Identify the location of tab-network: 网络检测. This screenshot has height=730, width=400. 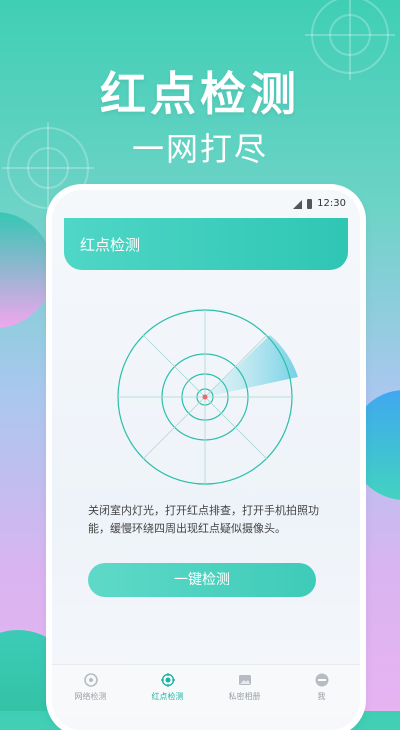
(90, 690).